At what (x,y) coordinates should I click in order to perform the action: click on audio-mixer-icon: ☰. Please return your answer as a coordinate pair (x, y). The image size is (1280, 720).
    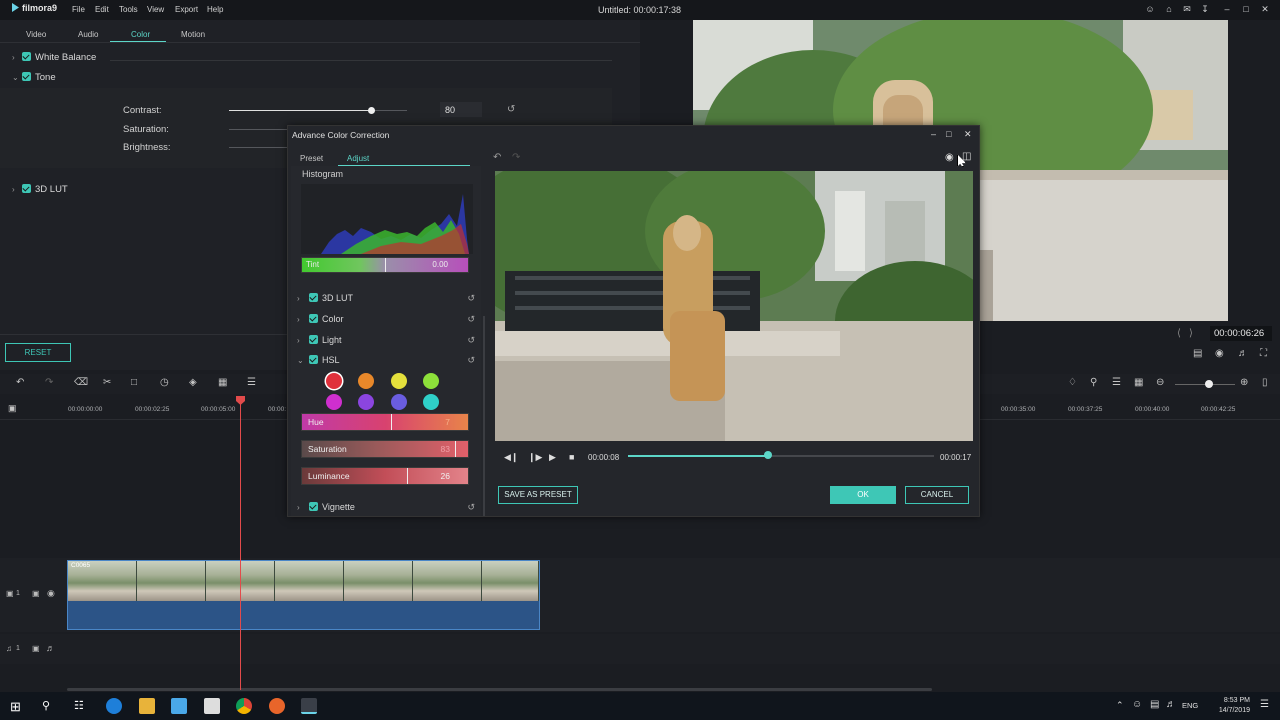
    Looking at the image, I should click on (251, 382).